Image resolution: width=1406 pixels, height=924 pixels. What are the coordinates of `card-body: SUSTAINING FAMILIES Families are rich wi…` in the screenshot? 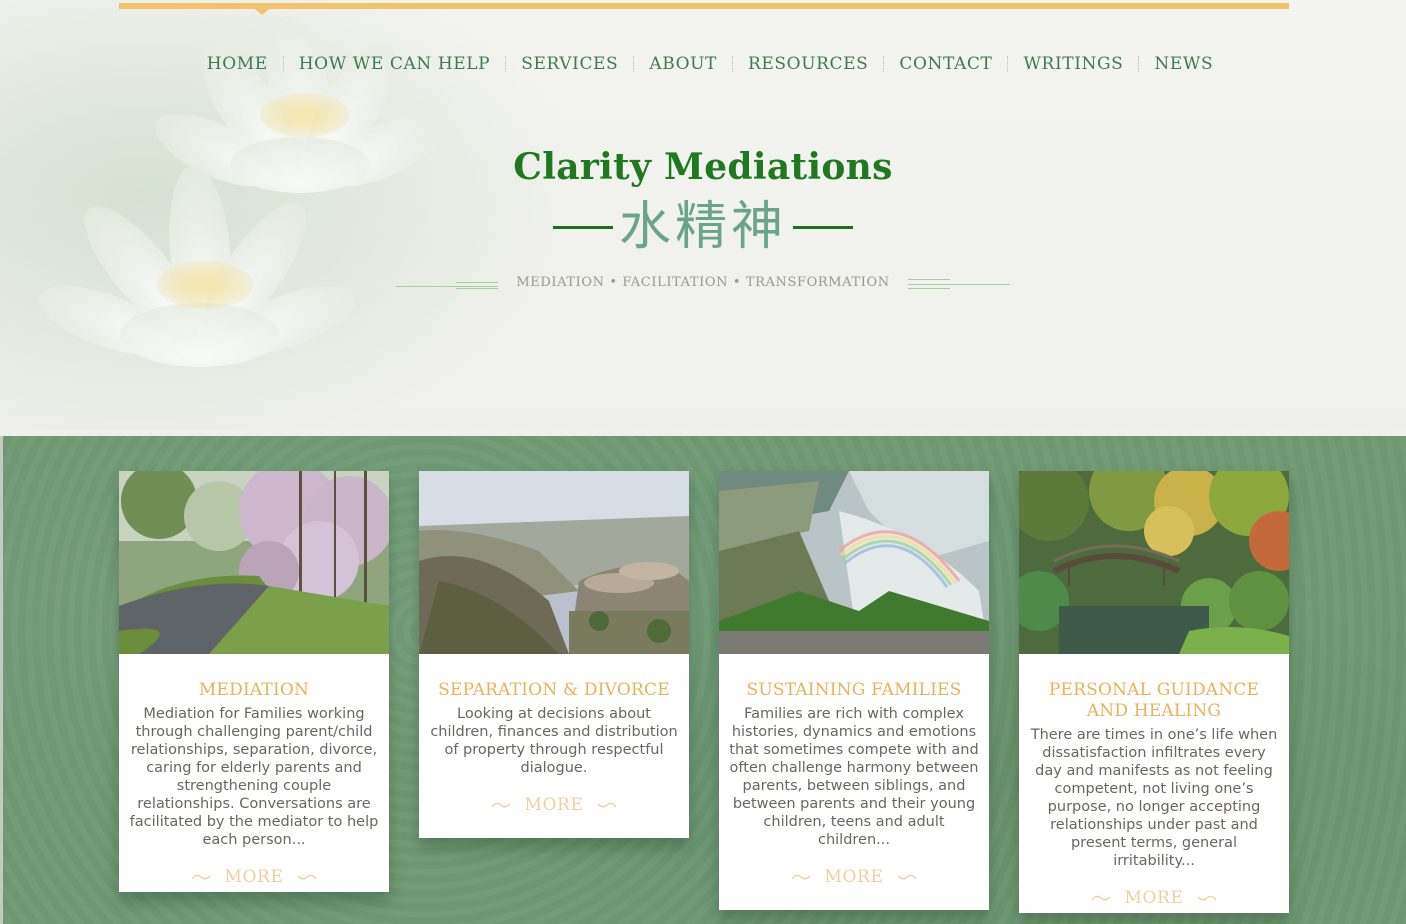 It's located at (854, 783).